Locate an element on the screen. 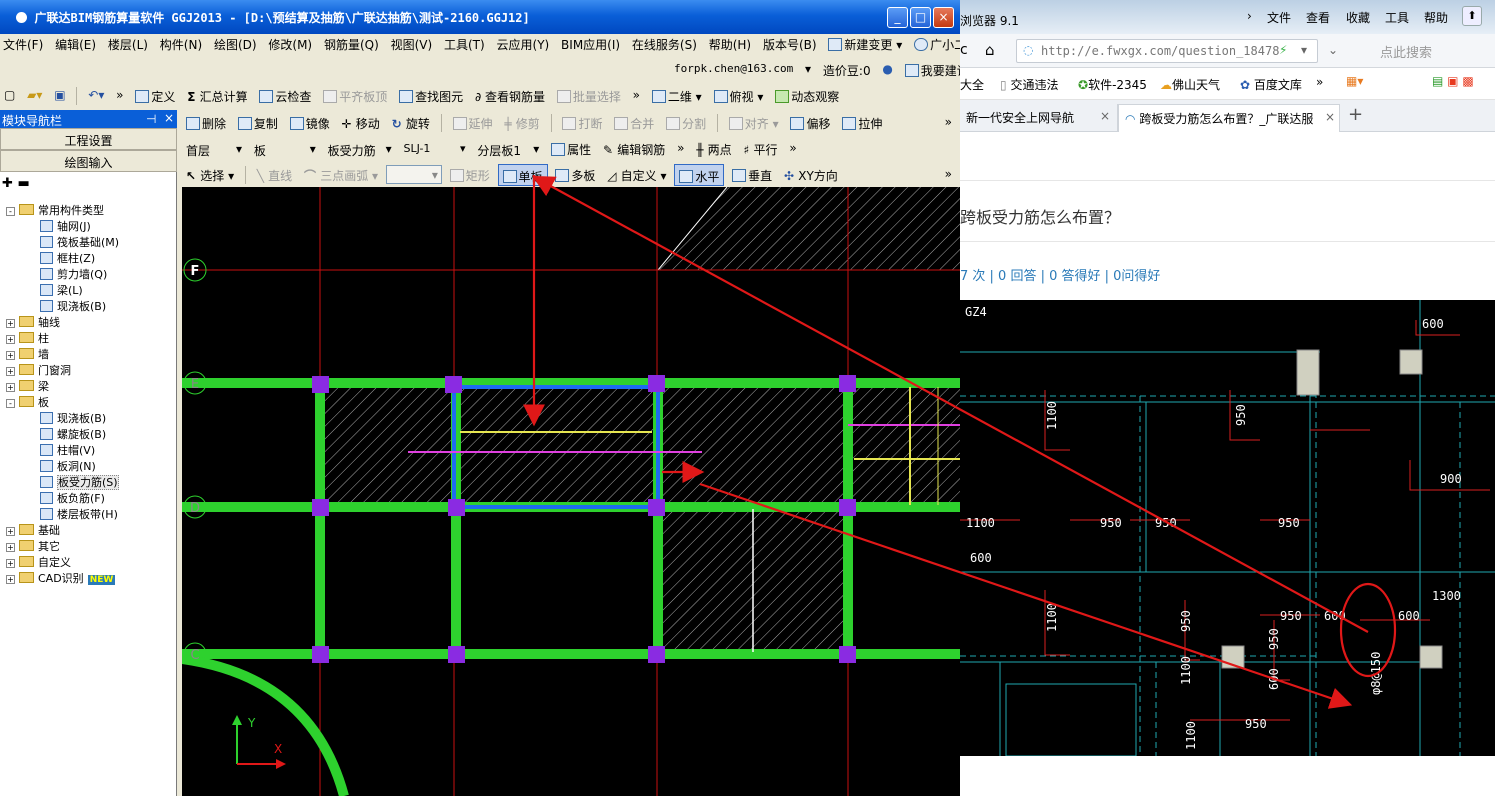  url-dropdown-icon: ▾ is located at coordinates (1304, 50).